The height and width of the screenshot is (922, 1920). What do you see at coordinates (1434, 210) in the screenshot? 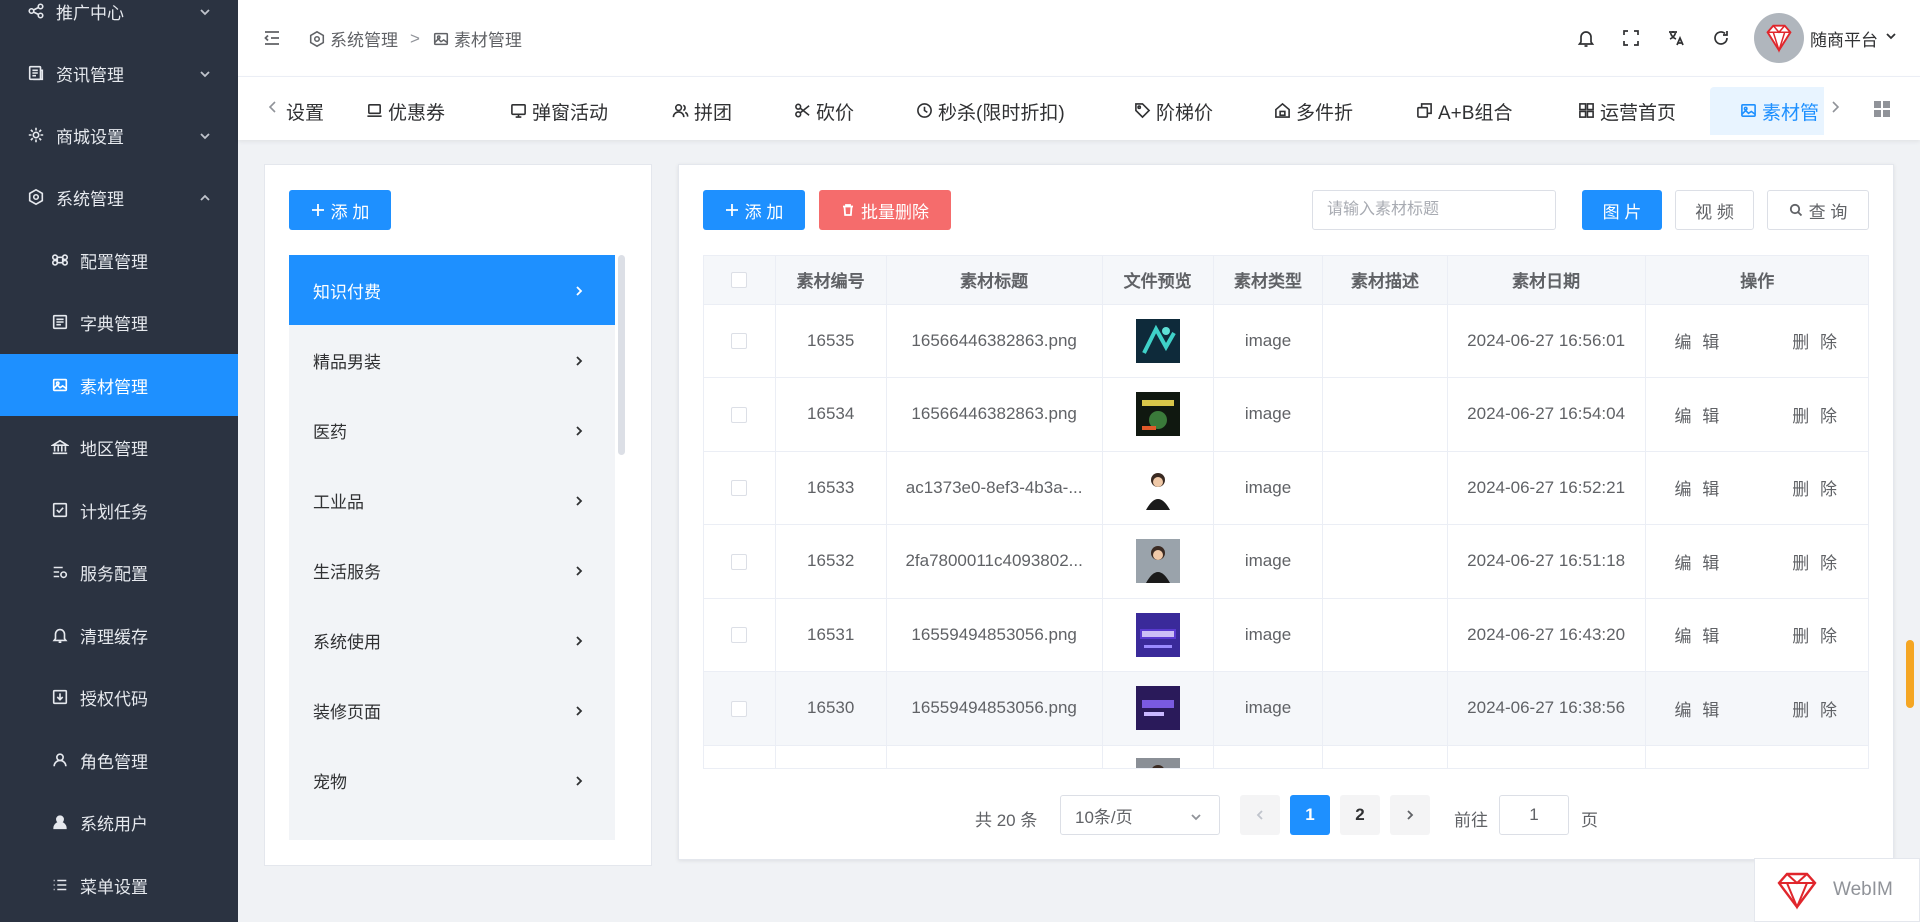
I see `search-input` at bounding box center [1434, 210].